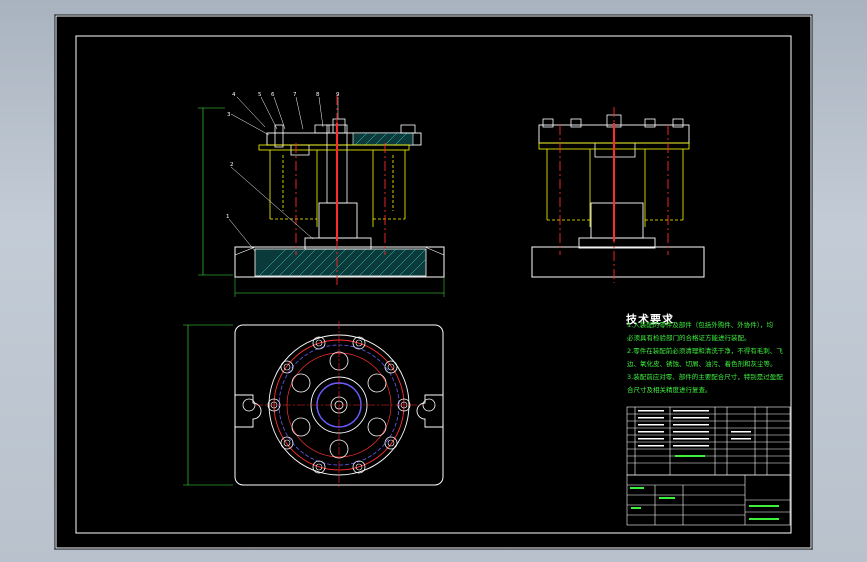 The height and width of the screenshot is (562, 867). I want to click on tech-requirements-line: 合尺寸及相关精度进行复查。, so click(669, 390).